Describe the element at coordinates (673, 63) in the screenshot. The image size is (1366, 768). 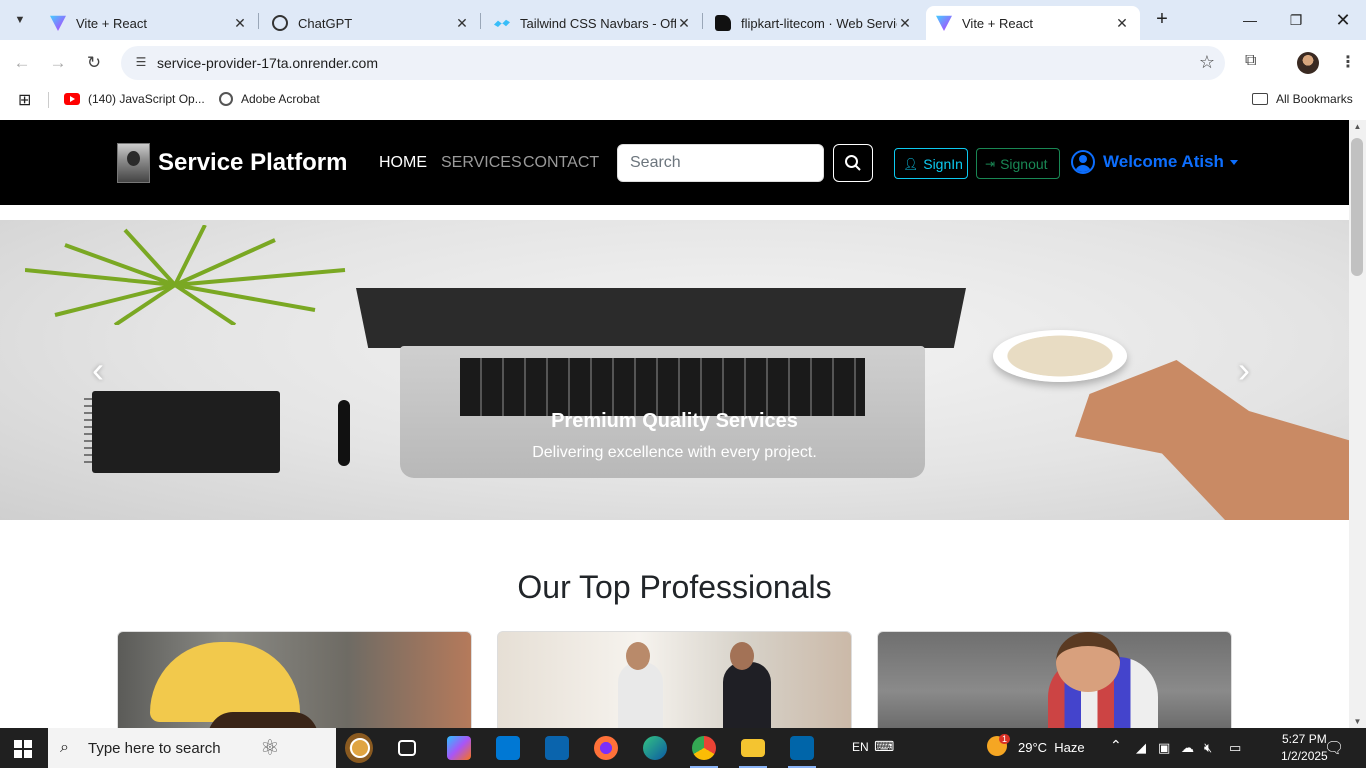
I see `address-bar: ☰ service-provider-17ta.onrender.com ☆` at that location.